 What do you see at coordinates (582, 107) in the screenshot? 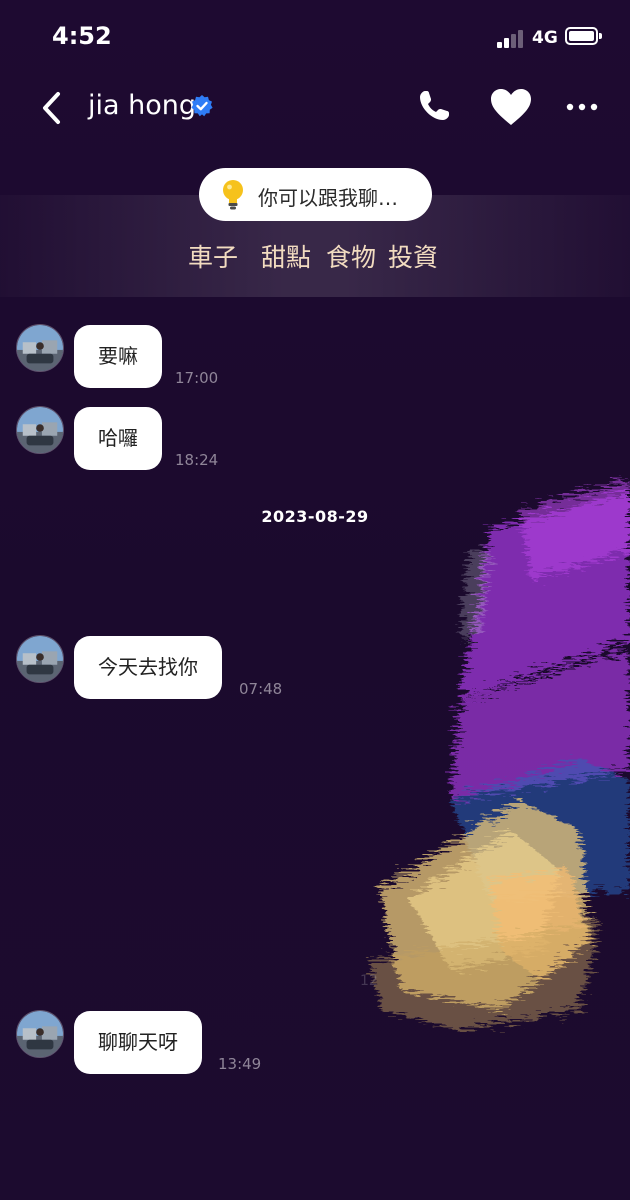
I see `more-icon` at bounding box center [582, 107].